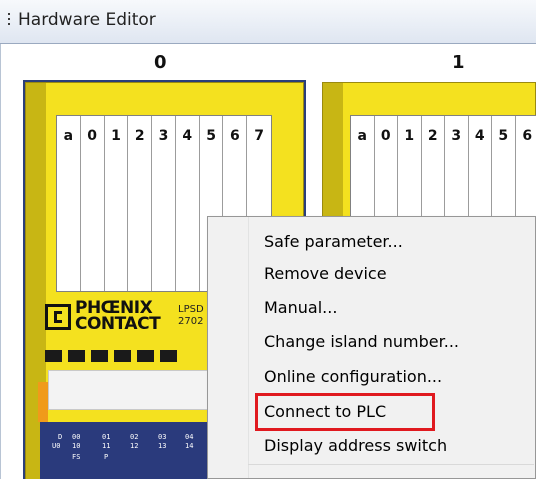  What do you see at coordinates (189, 446) in the screenshot?
I see `terminal-label: 14` at bounding box center [189, 446].